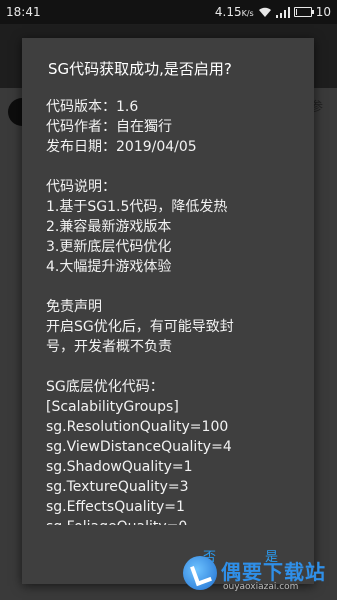  What do you see at coordinates (303, 12) in the screenshot?
I see `battery-icon` at bounding box center [303, 12].